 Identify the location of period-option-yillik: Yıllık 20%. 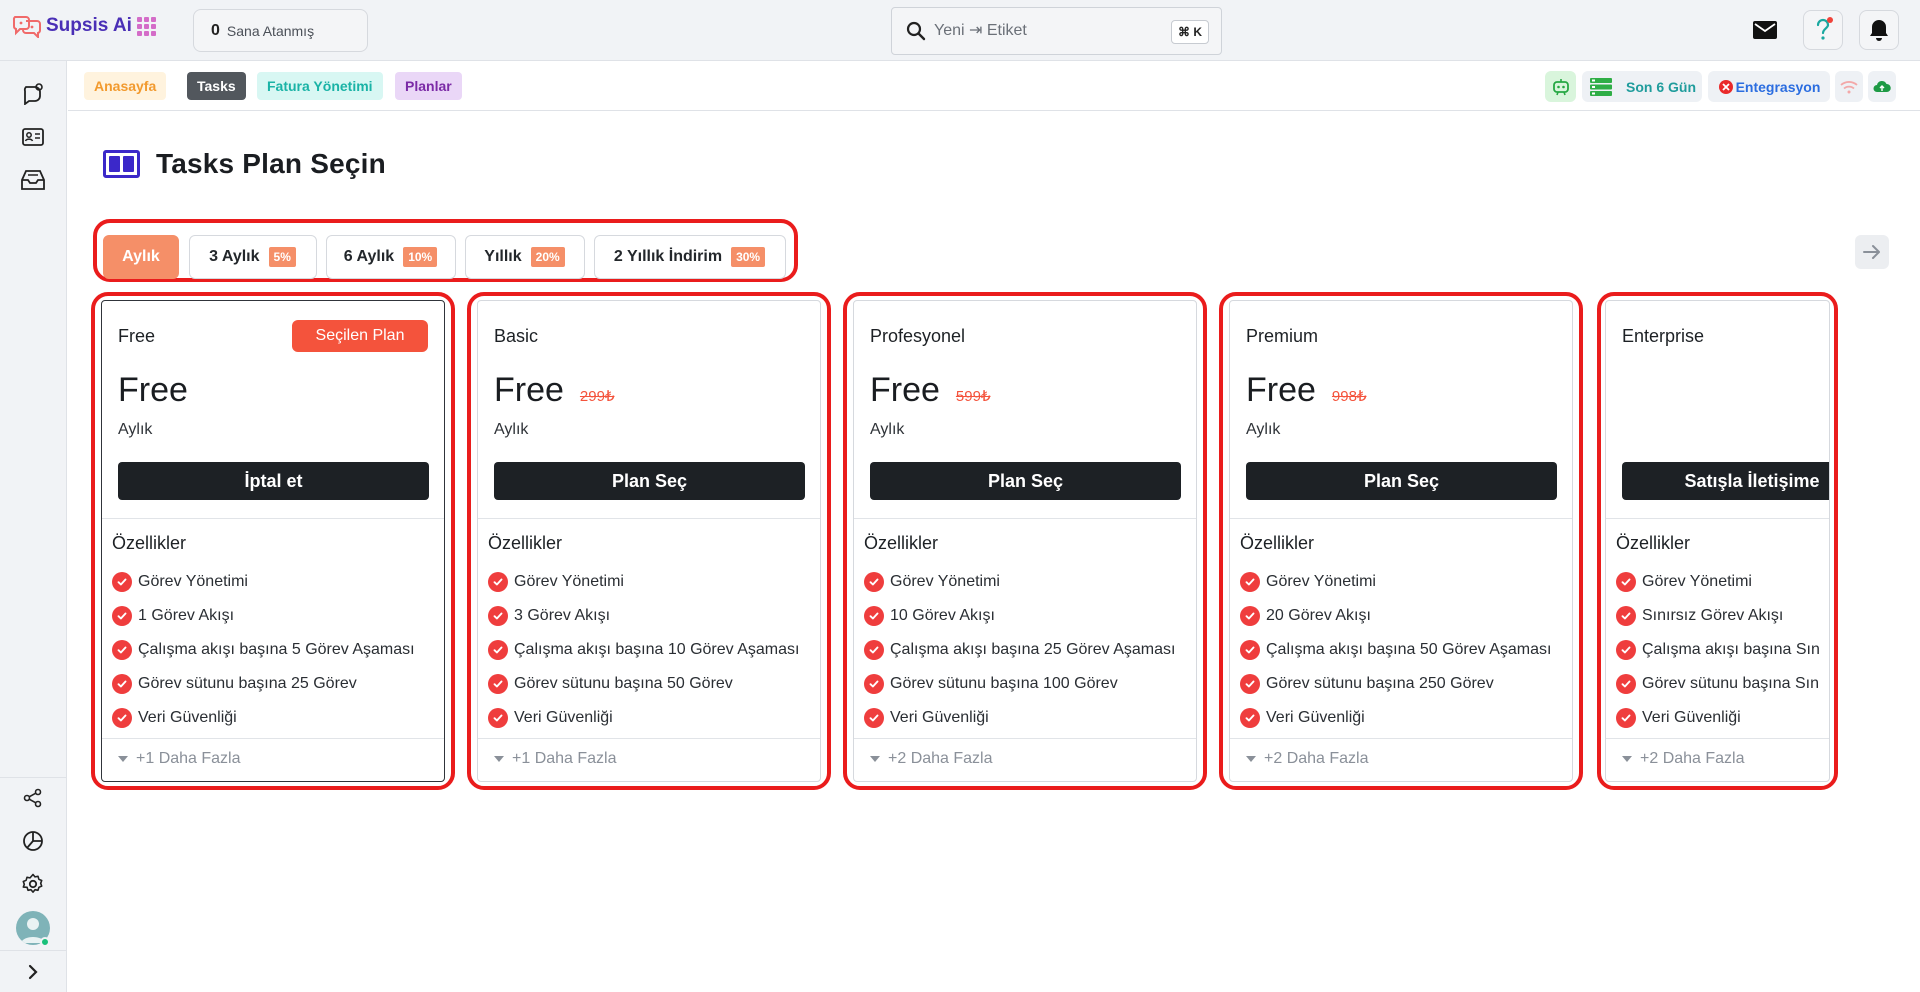
(525, 257).